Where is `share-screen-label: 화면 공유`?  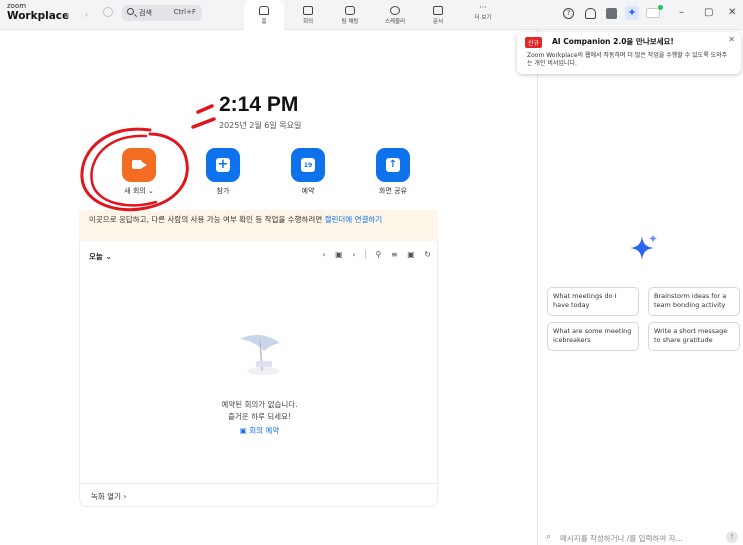 share-screen-label: 화면 공유 is located at coordinates (393, 191).